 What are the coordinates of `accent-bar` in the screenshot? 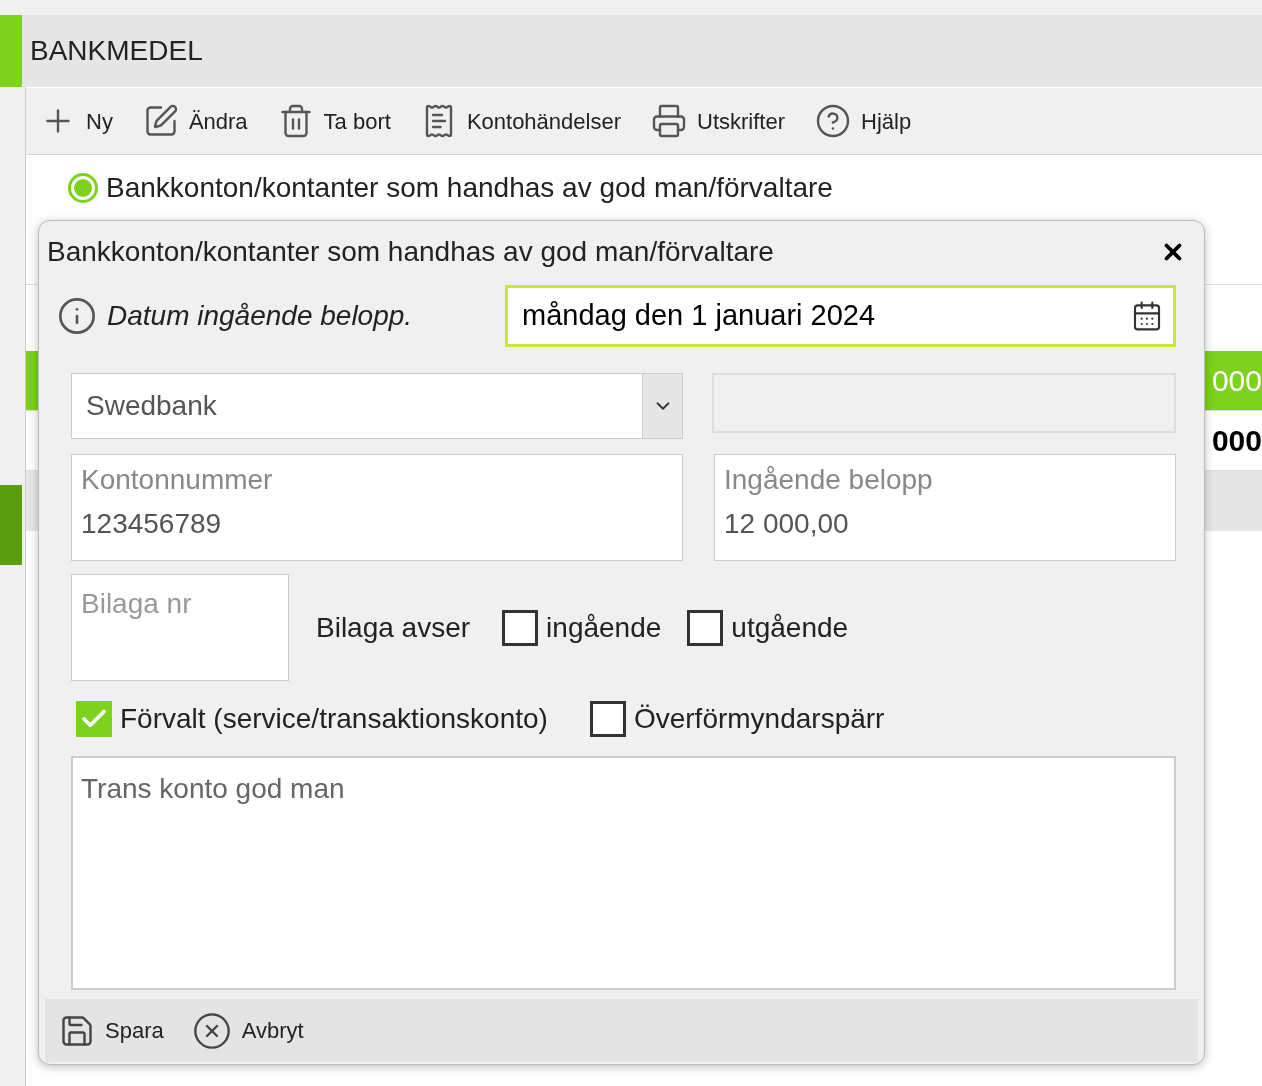 It's located at (11, 51).